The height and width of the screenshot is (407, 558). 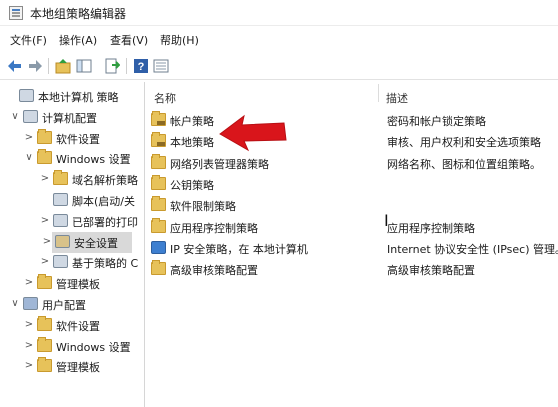 What do you see at coordinates (35, 66) in the screenshot?
I see `forward-arrow-icon` at bounding box center [35, 66].